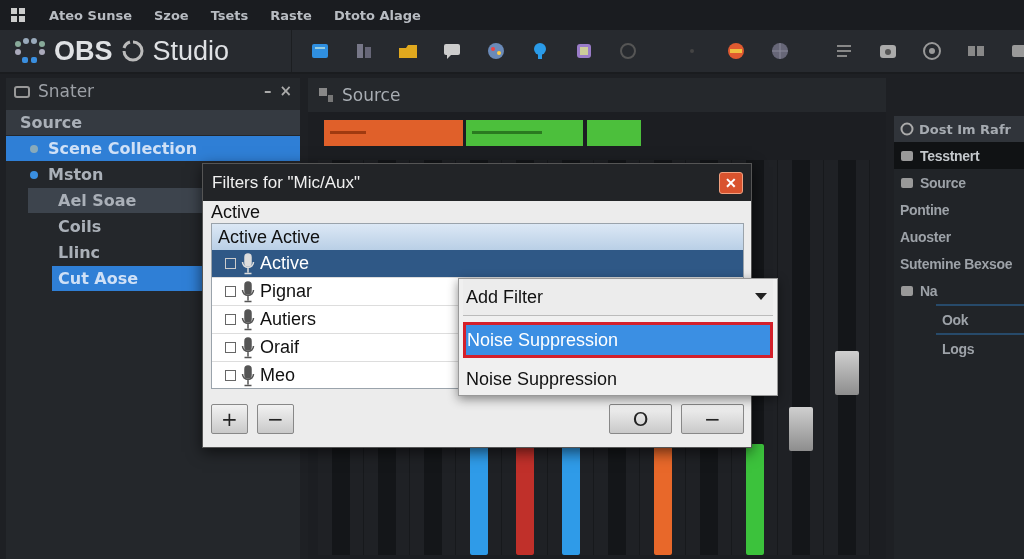 The image size is (1024, 559). I want to click on close-button: ×, so click(285, 91).